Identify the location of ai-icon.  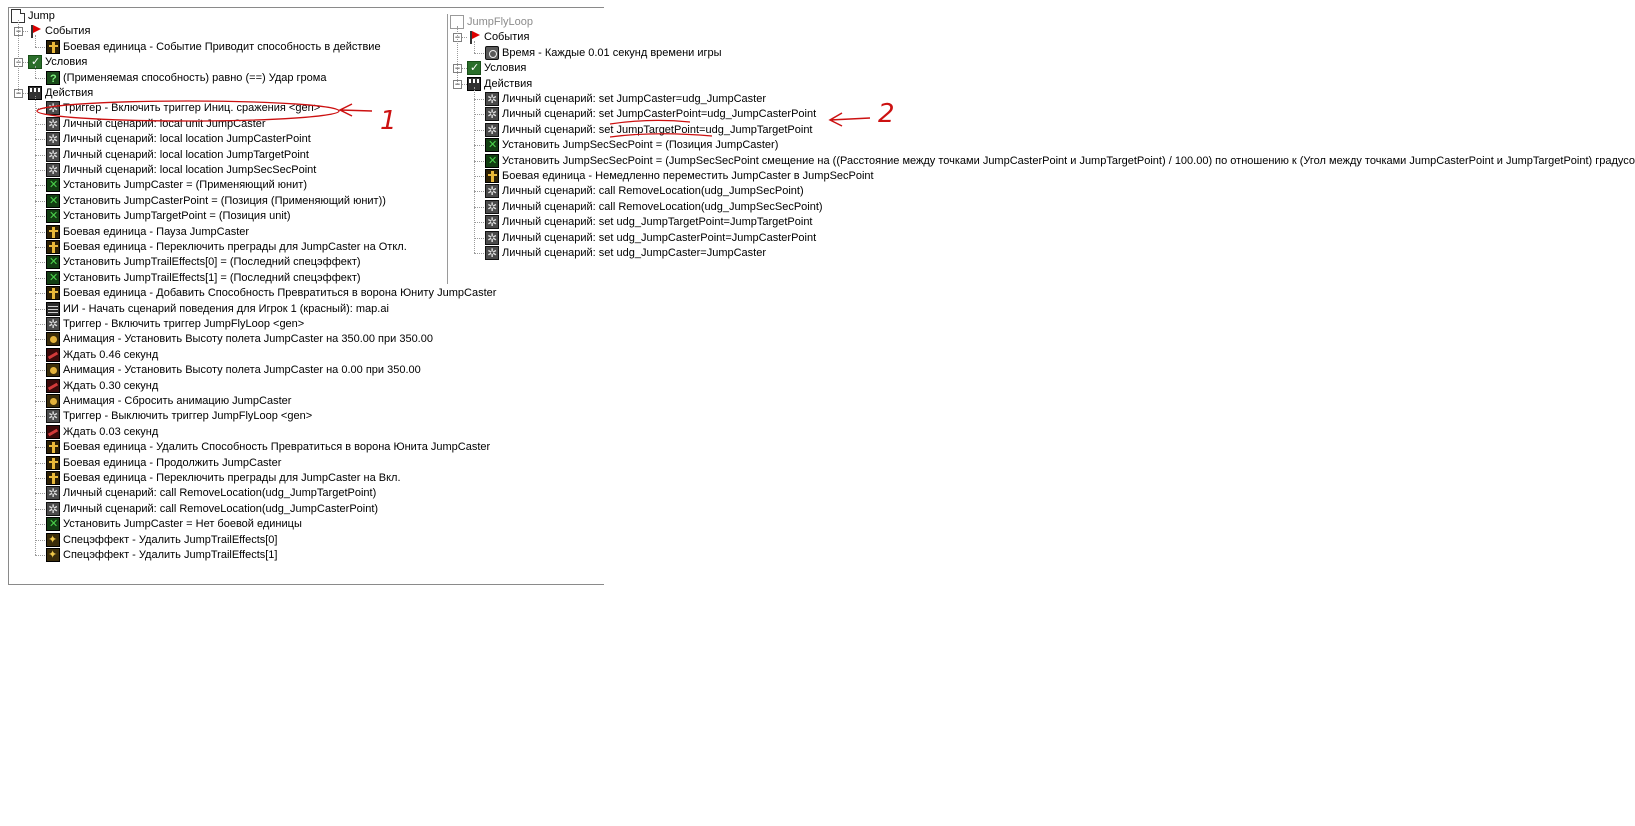
(53, 308).